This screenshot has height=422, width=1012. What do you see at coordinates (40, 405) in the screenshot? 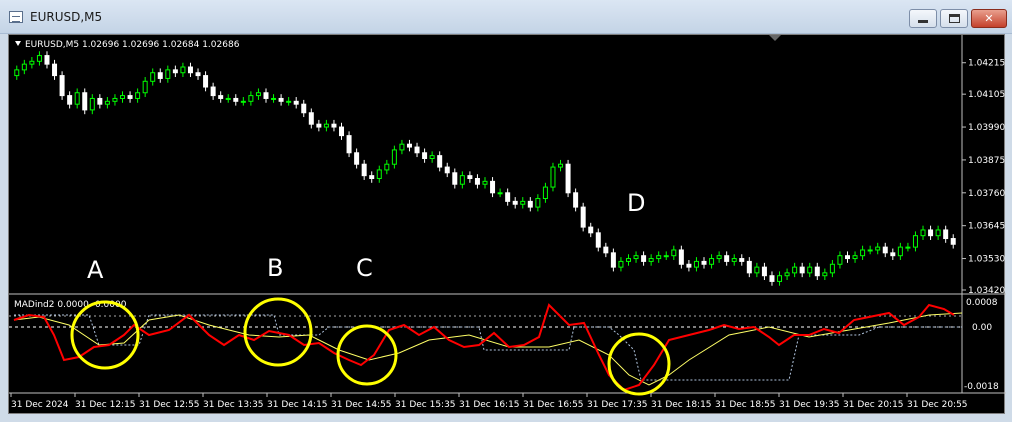
I see `time-tick-label: 31 Dec 2024` at bounding box center [40, 405].